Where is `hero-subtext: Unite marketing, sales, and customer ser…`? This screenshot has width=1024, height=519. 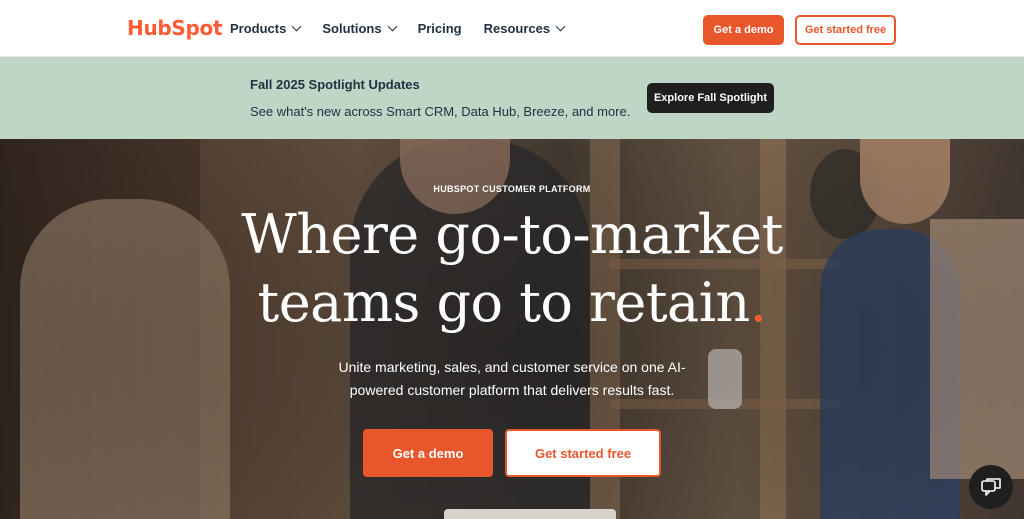 hero-subtext: Unite marketing, sales, and customer ser… is located at coordinates (512, 378).